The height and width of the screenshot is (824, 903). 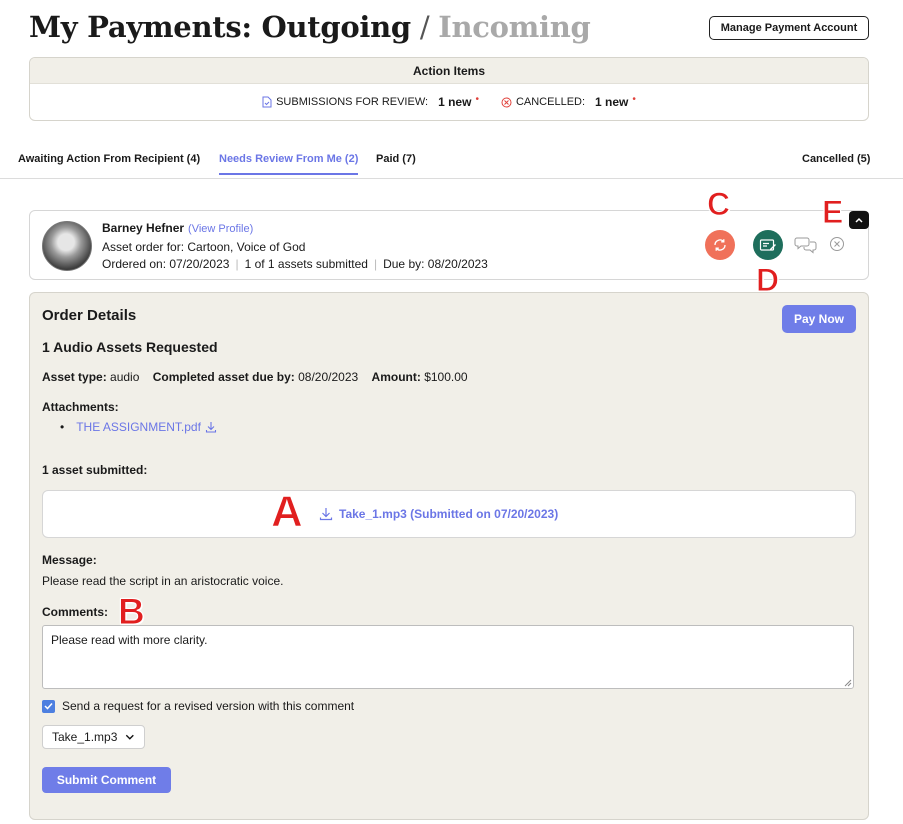 What do you see at coordinates (328, 377) in the screenshot?
I see `completed-due-value: 08/20/2023` at bounding box center [328, 377].